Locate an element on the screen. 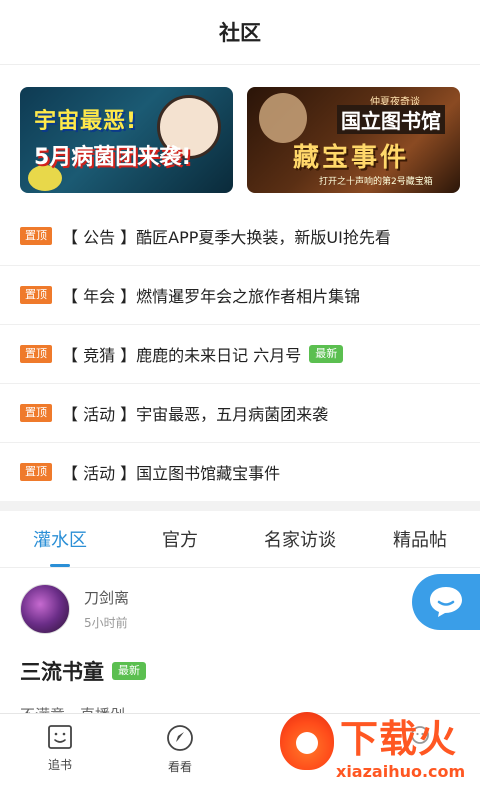  nav-item-follow-books: 追书 is located at coordinates (60, 757).